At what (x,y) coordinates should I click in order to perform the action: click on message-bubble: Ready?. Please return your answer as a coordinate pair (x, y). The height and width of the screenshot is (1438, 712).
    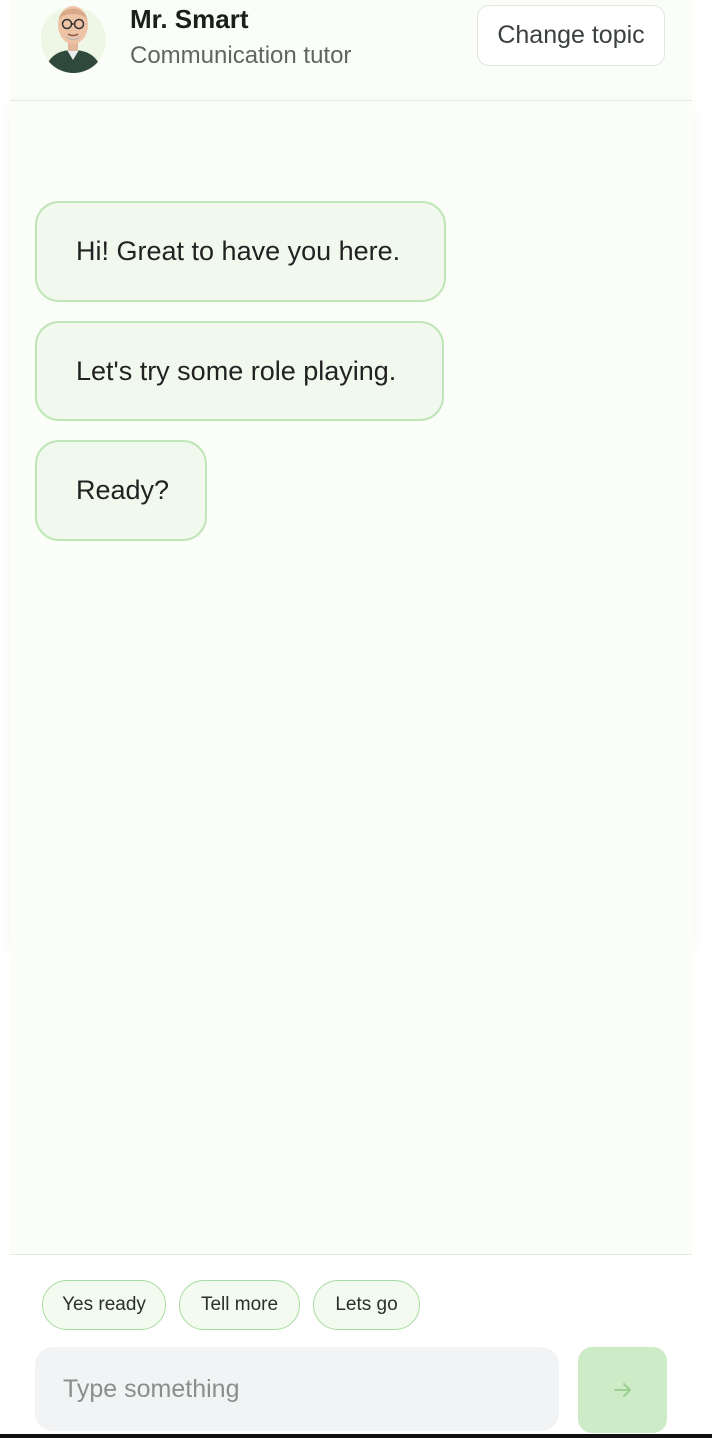
    Looking at the image, I should click on (121, 490).